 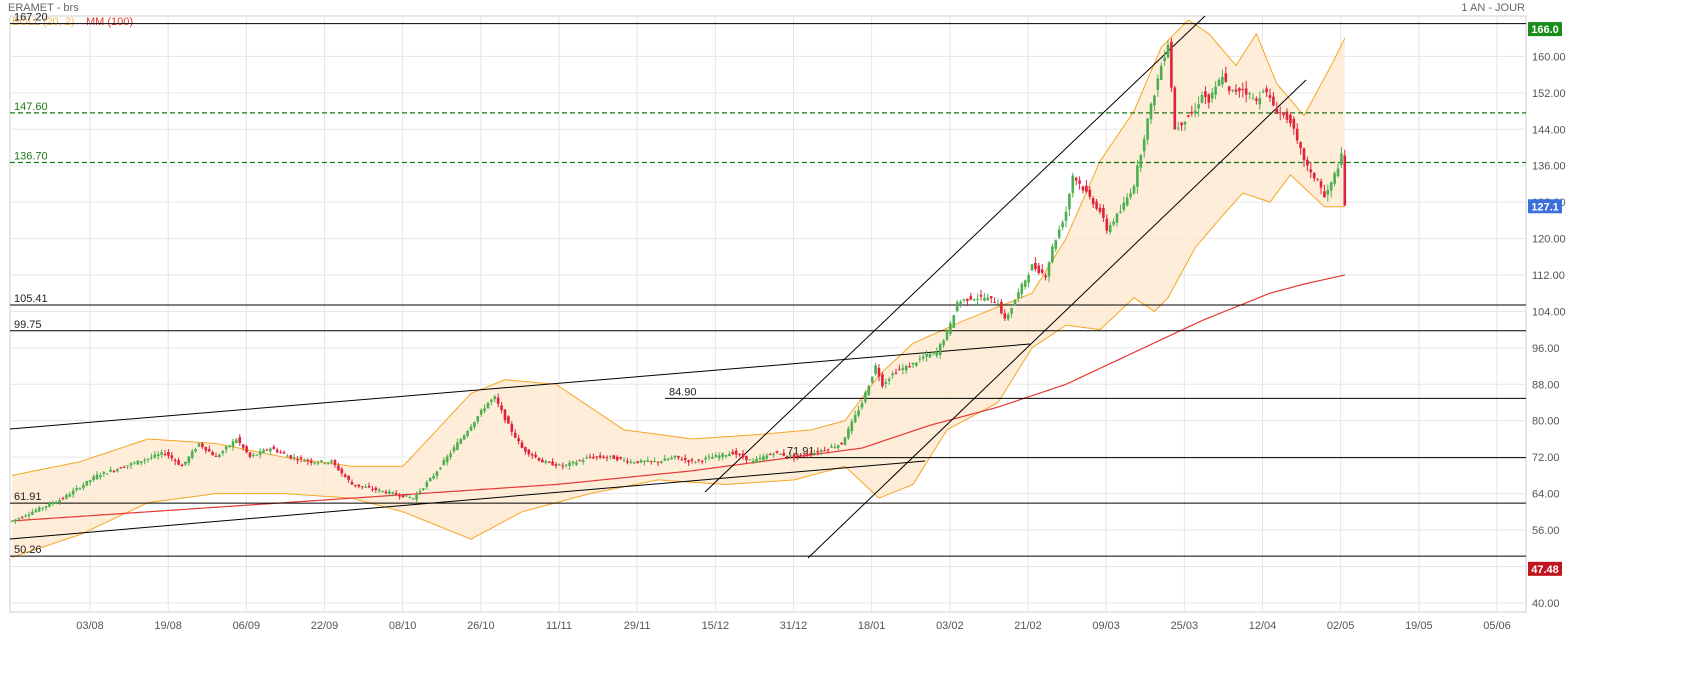 What do you see at coordinates (1549, 130) in the screenshot?
I see `y-tick-label: 144.00` at bounding box center [1549, 130].